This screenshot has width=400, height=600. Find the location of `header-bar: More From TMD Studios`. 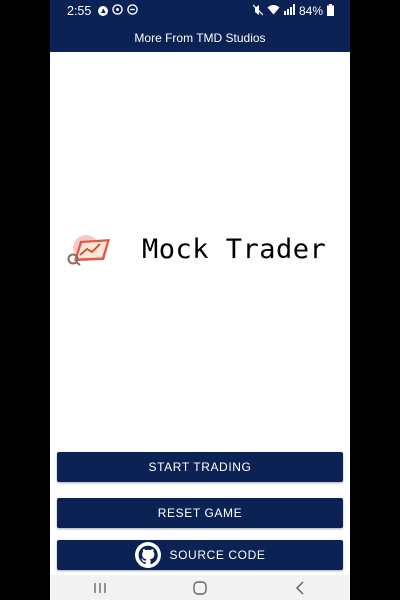

header-bar: More From TMD Studios is located at coordinates (200, 37).